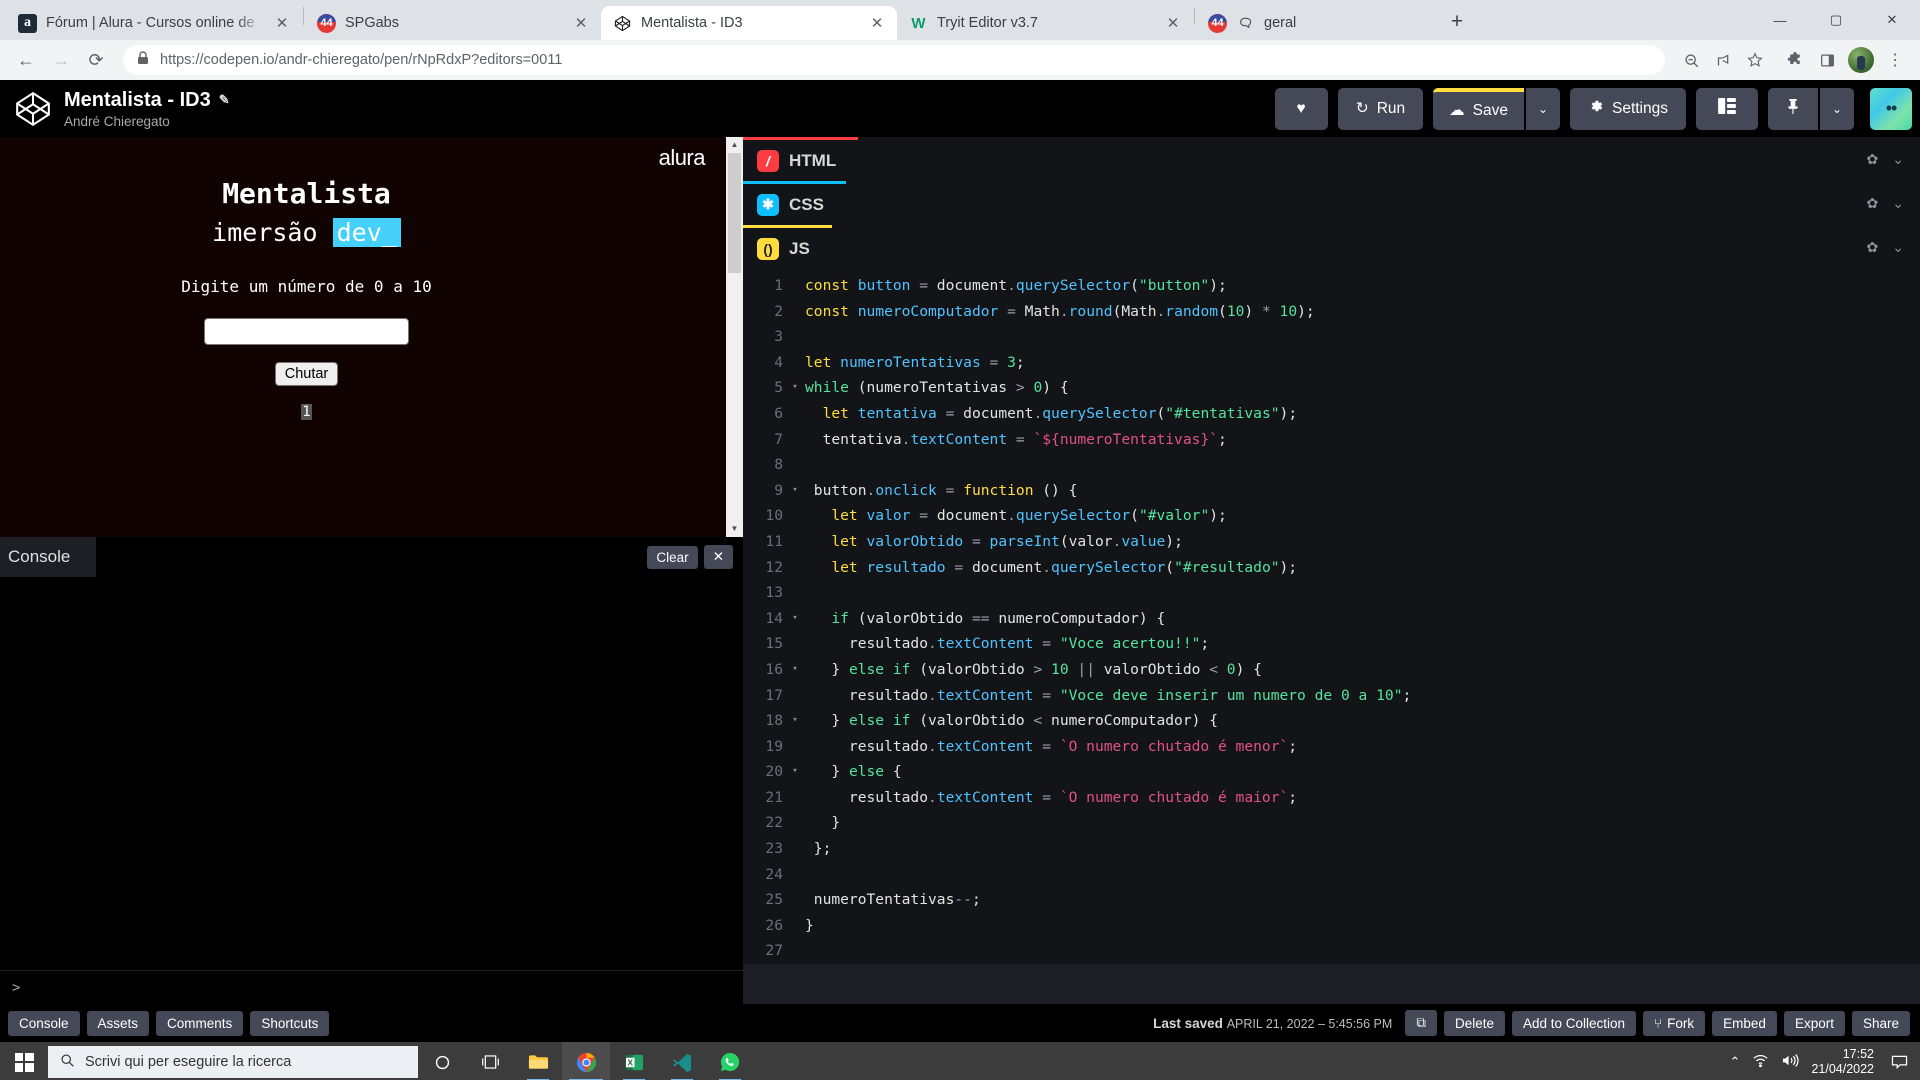 This screenshot has height=1080, width=1920. Describe the element at coordinates (1760, 1062) in the screenshot. I see `wifi-icon` at that location.